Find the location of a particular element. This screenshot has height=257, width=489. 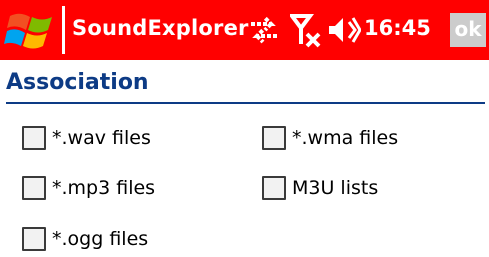

app-title: SoundExplorer is located at coordinates (160, 28).